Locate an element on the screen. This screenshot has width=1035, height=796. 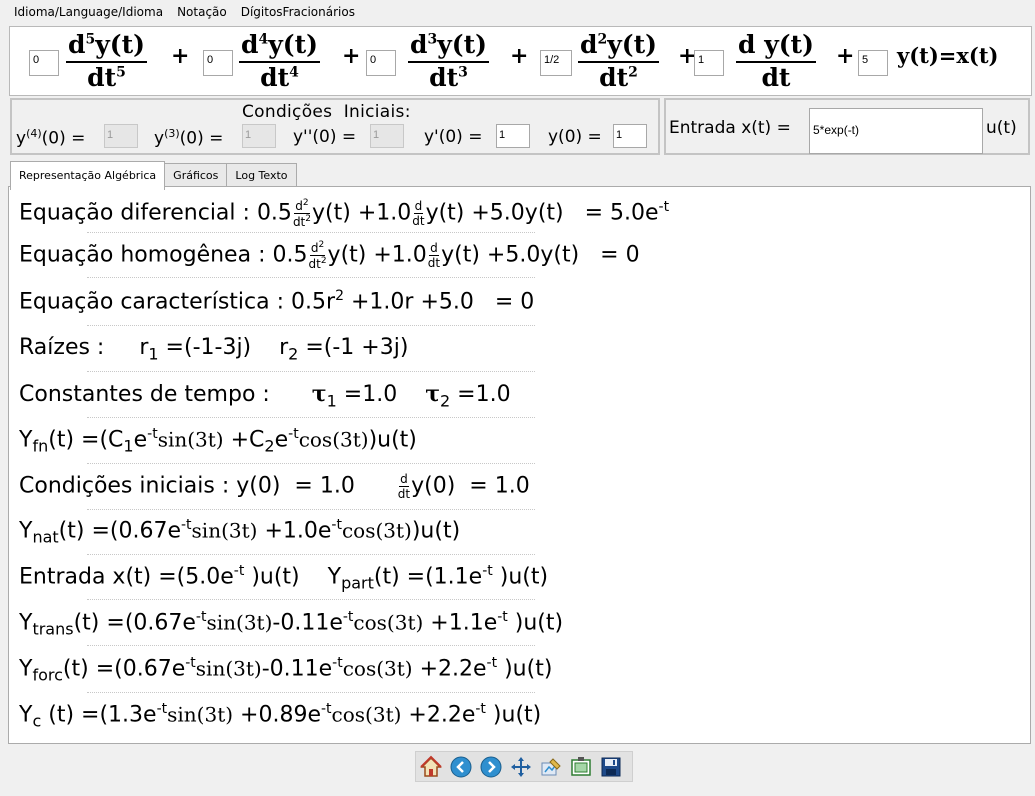
ic-y1-label: y'(0) = is located at coordinates (453, 137).